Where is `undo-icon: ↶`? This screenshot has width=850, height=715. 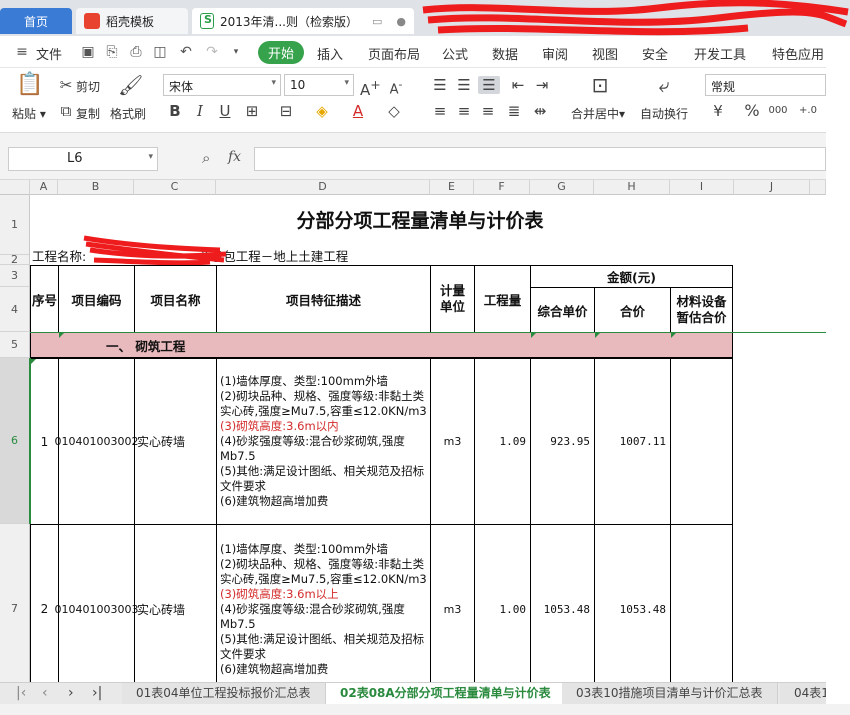
undo-icon: ↶ is located at coordinates (186, 52).